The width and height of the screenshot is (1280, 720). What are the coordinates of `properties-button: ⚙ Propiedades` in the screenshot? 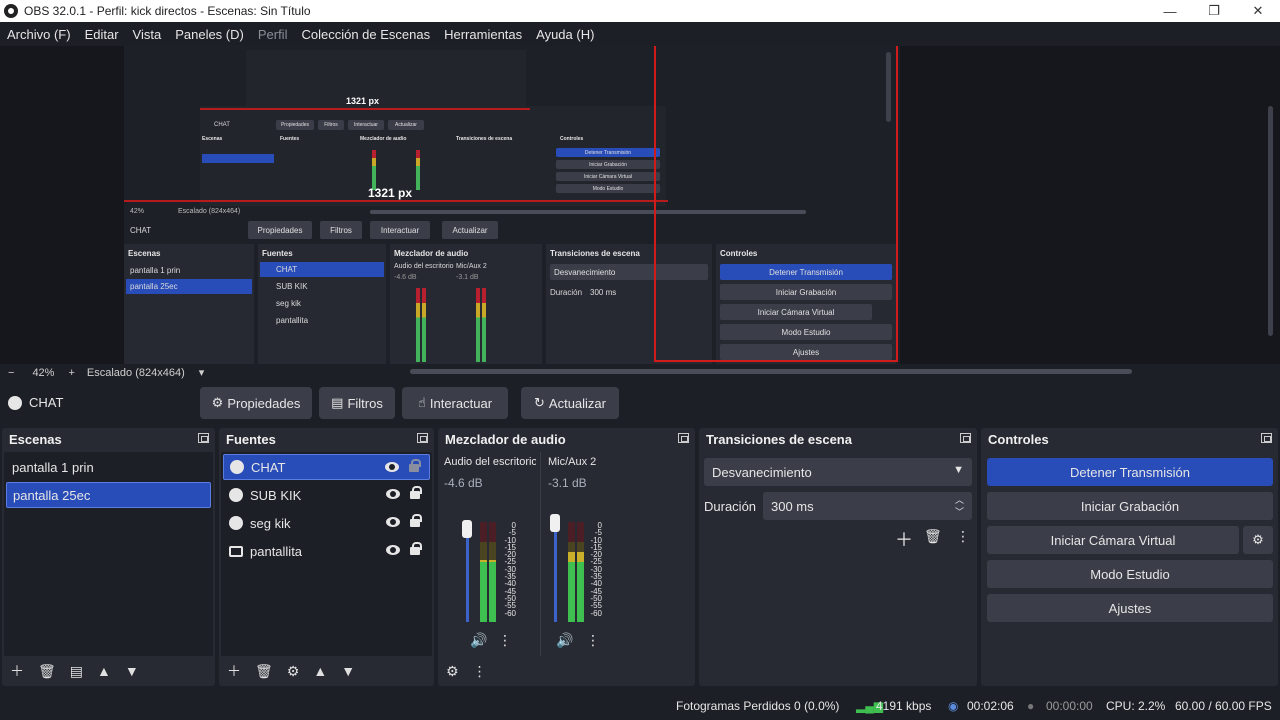 It's located at (256, 403).